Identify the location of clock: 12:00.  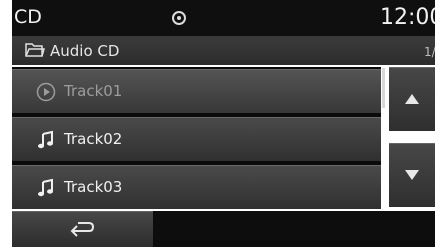
(407, 17).